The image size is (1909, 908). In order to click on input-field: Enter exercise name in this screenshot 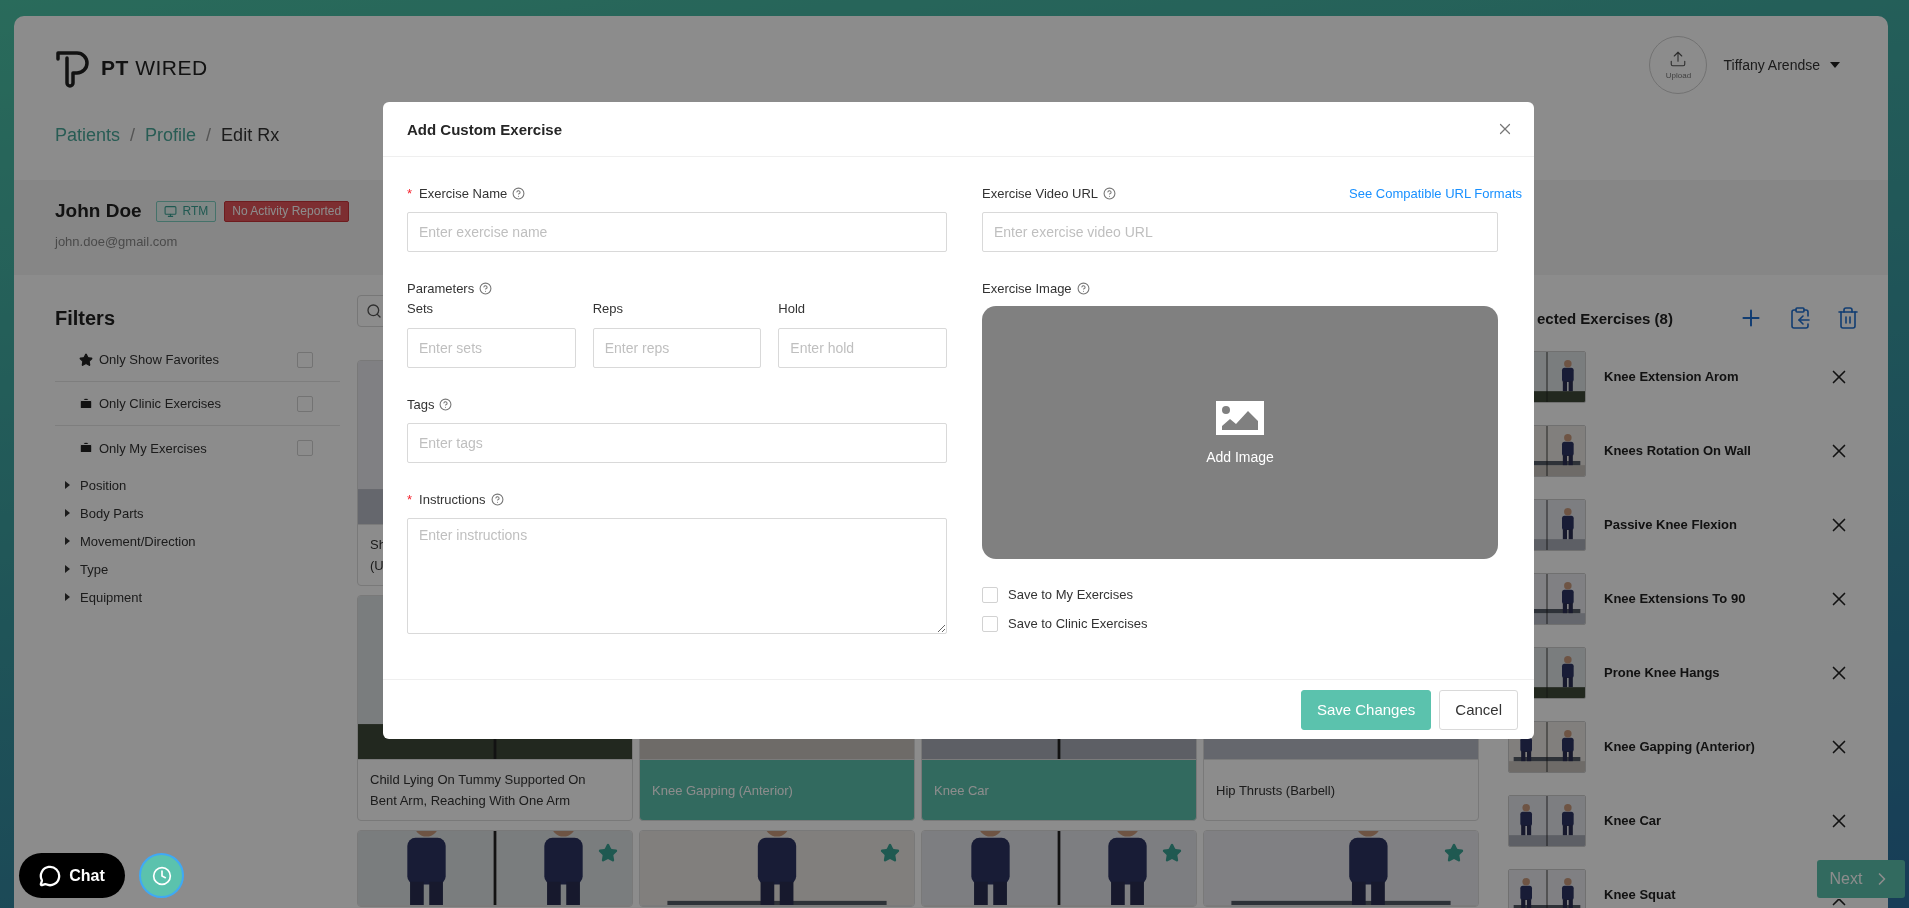, I will do `click(677, 232)`.